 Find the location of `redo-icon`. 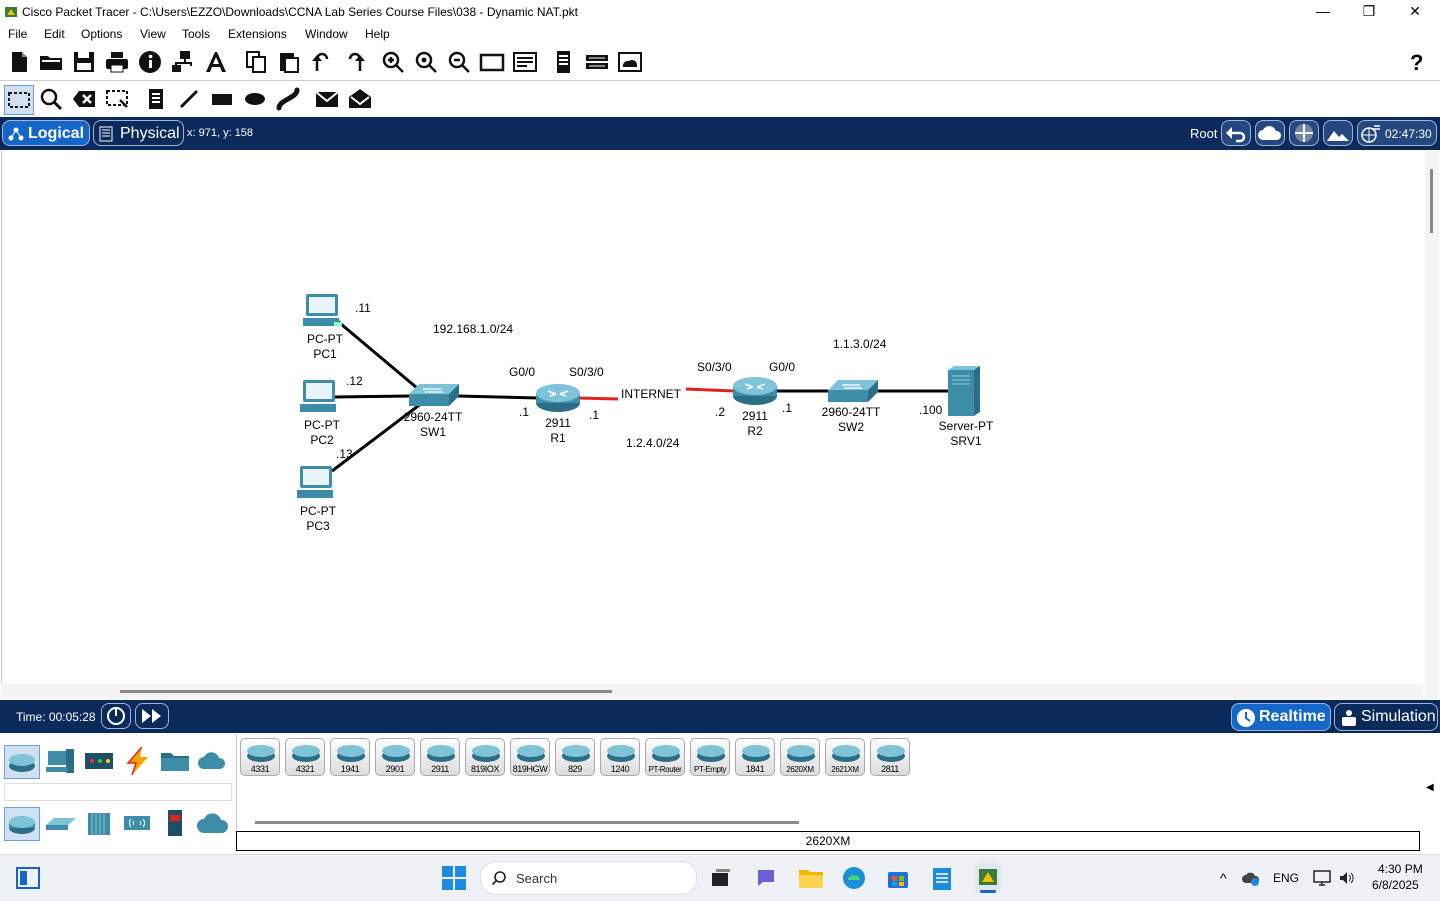

redo-icon is located at coordinates (355, 62).